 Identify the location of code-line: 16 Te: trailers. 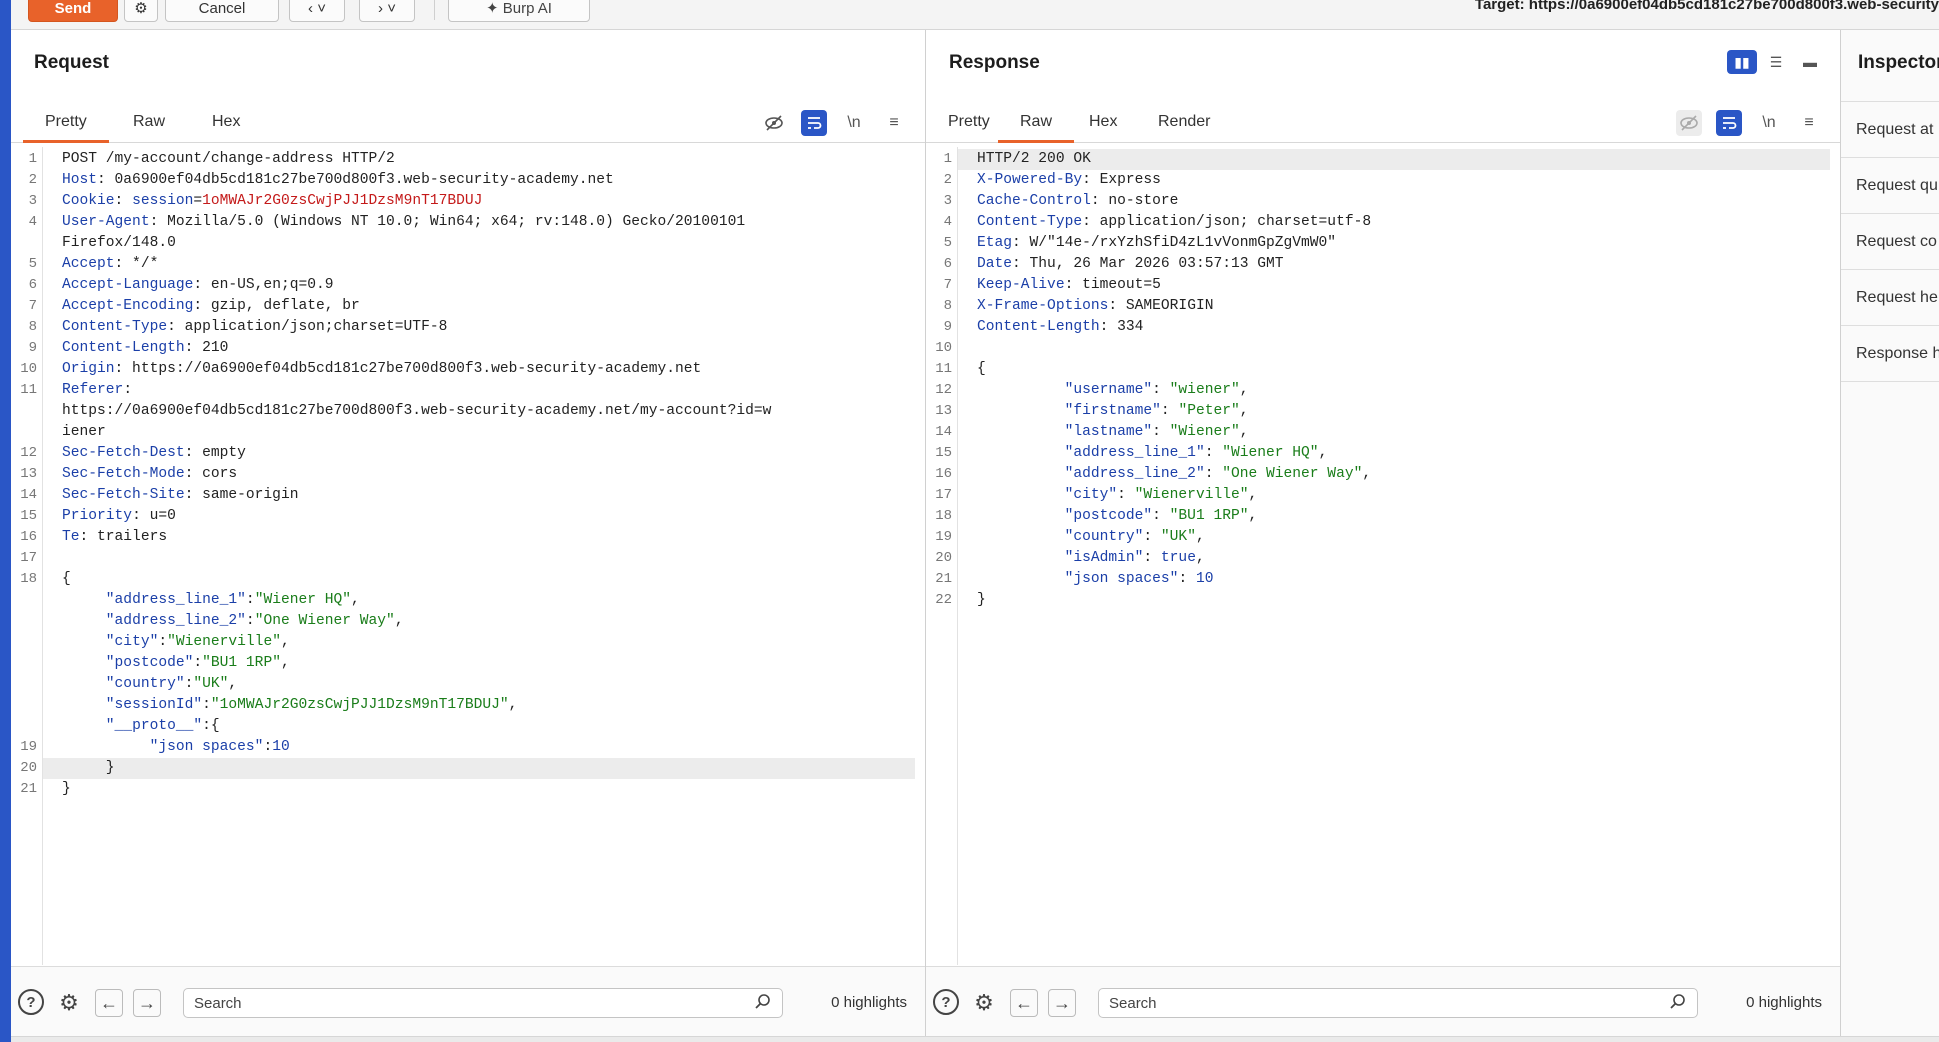
(467, 537).